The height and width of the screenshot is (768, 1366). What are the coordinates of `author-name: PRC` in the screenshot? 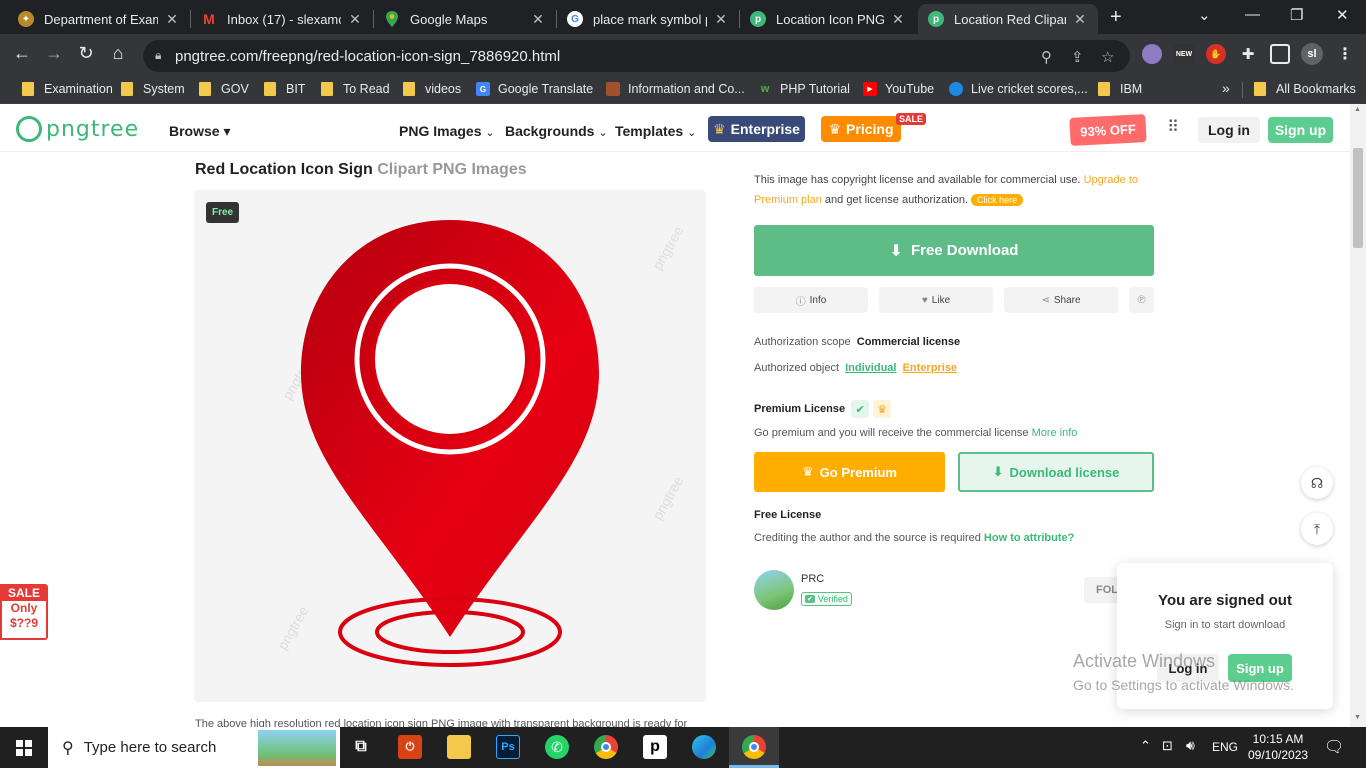 It's located at (812, 579).